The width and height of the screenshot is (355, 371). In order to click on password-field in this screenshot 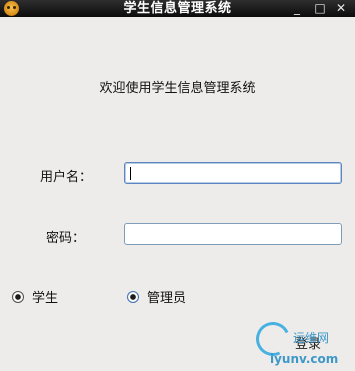, I will do `click(233, 234)`.